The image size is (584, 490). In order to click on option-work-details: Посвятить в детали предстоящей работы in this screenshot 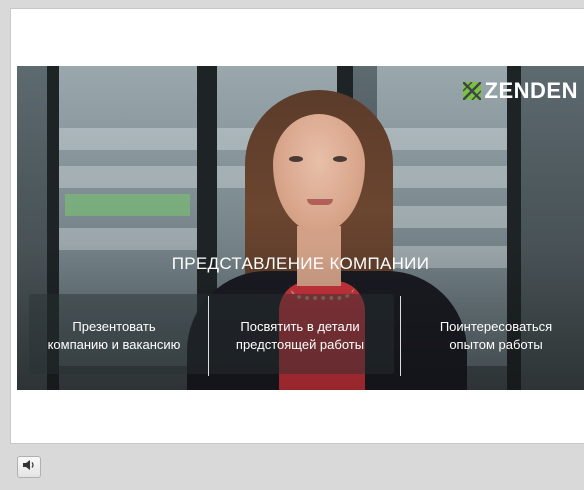, I will do `click(300, 336)`.